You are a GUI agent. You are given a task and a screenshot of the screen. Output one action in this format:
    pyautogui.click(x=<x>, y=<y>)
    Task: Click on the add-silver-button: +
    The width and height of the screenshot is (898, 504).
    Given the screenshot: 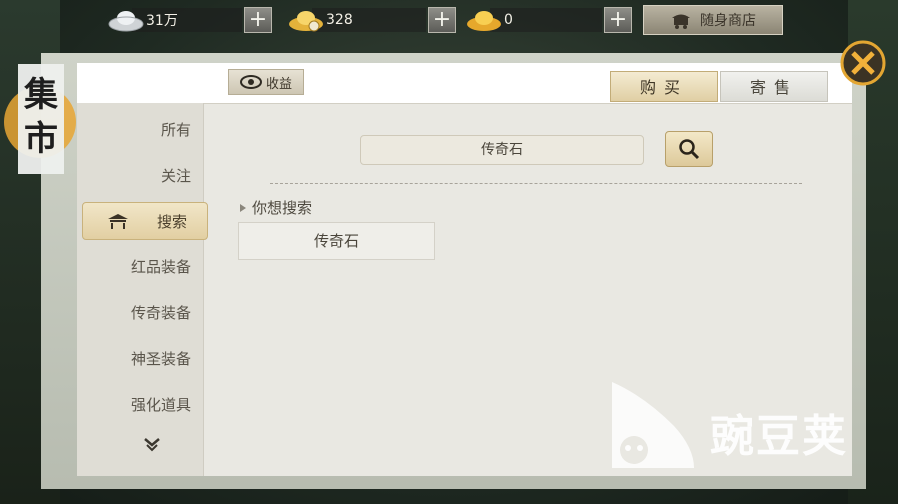 What is the action you would take?
    pyautogui.click(x=258, y=20)
    